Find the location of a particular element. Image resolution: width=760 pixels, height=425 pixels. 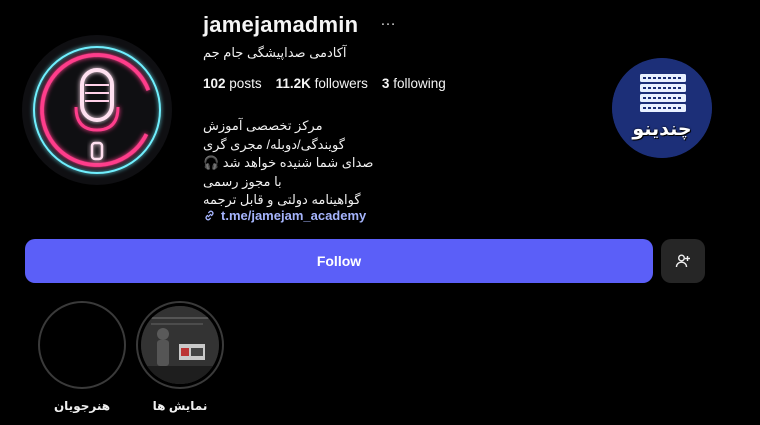

followers-count: 11.2K is located at coordinates (293, 83).